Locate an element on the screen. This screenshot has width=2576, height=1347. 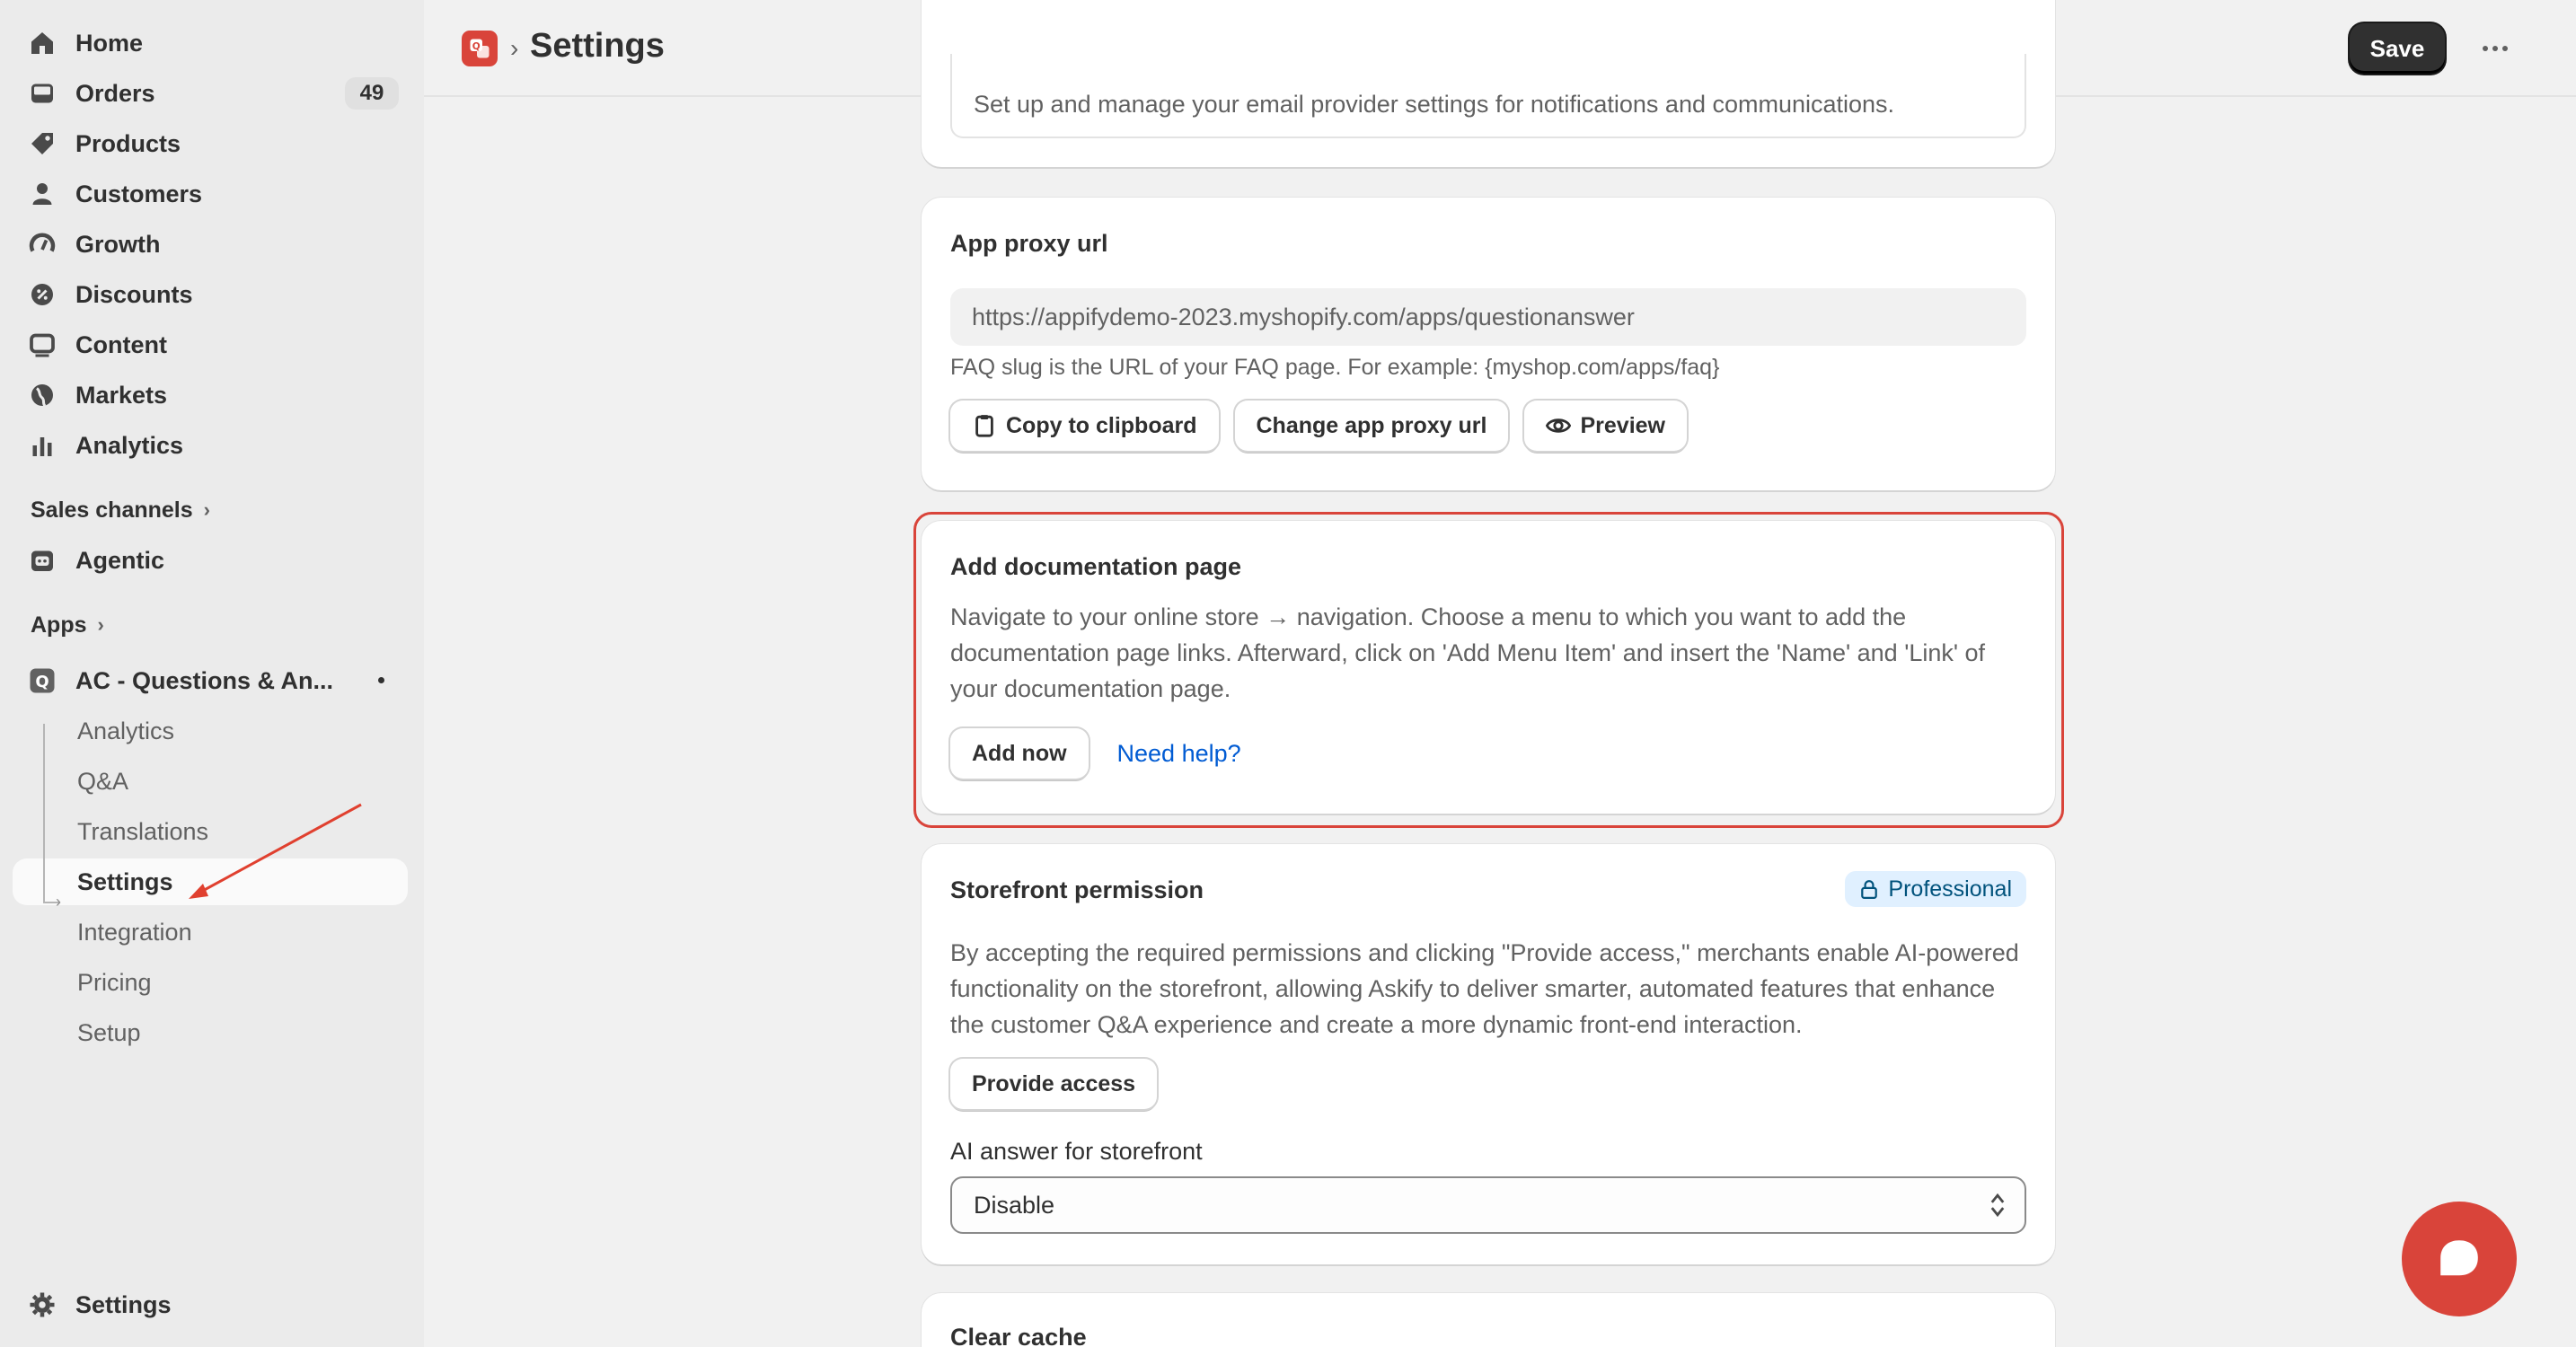
person-icon is located at coordinates (42, 193).